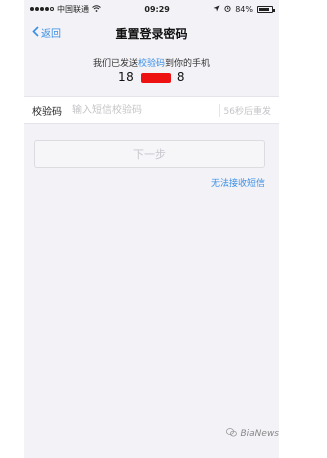 Image resolution: width=327 pixels, height=458 pixels. I want to click on watermark-text: BiaNews, so click(259, 434).